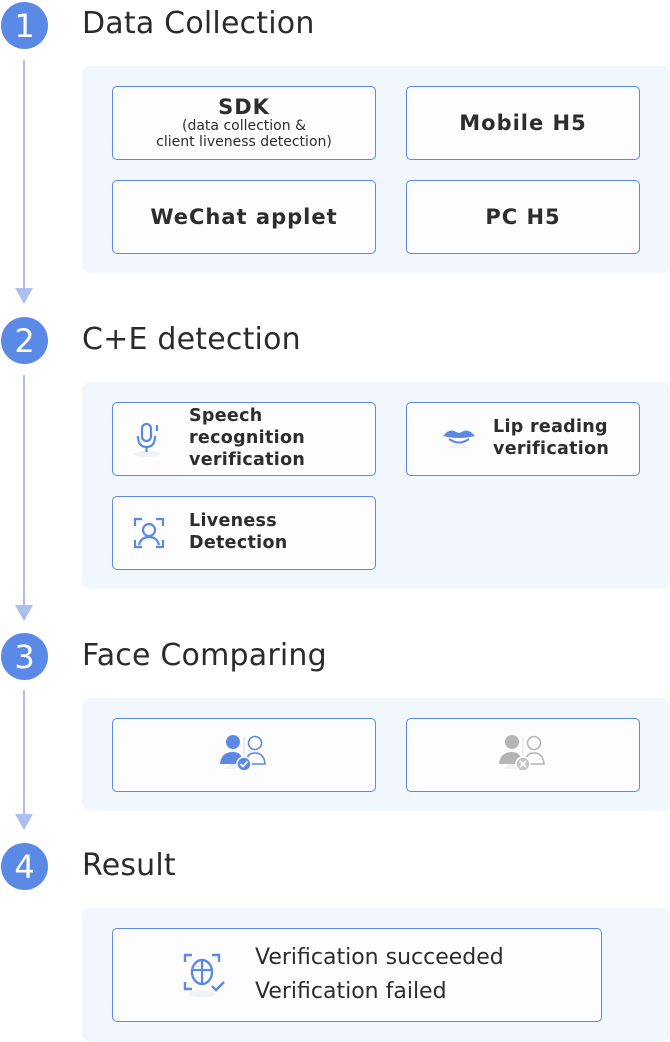 This screenshot has height=1042, width=670. I want to click on step-3-title: Face Comparing, so click(204, 655).